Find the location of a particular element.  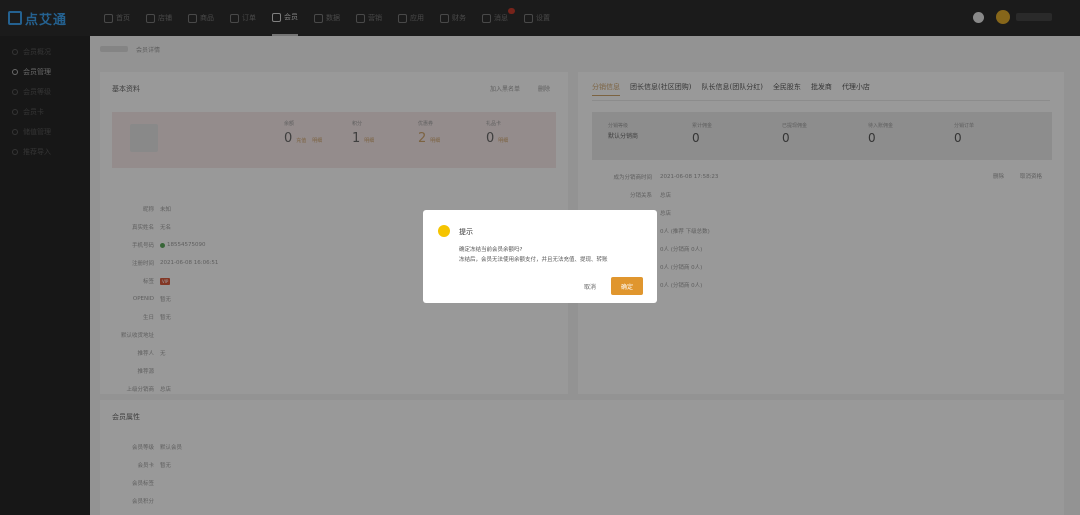

cancel-button: 取消 is located at coordinates (590, 286).